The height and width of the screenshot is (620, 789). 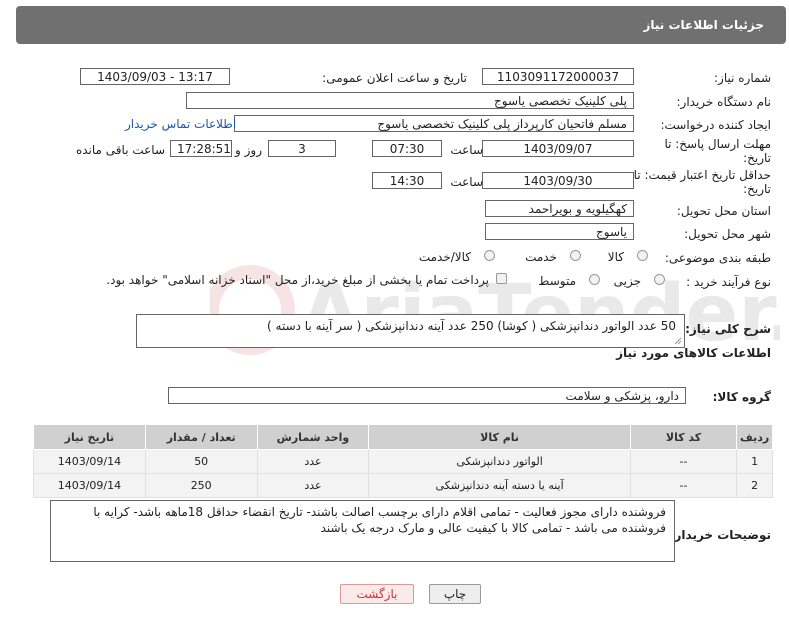 What do you see at coordinates (120, 150) in the screenshot?
I see `remaining-label: ساعت باقی مانده` at bounding box center [120, 150].